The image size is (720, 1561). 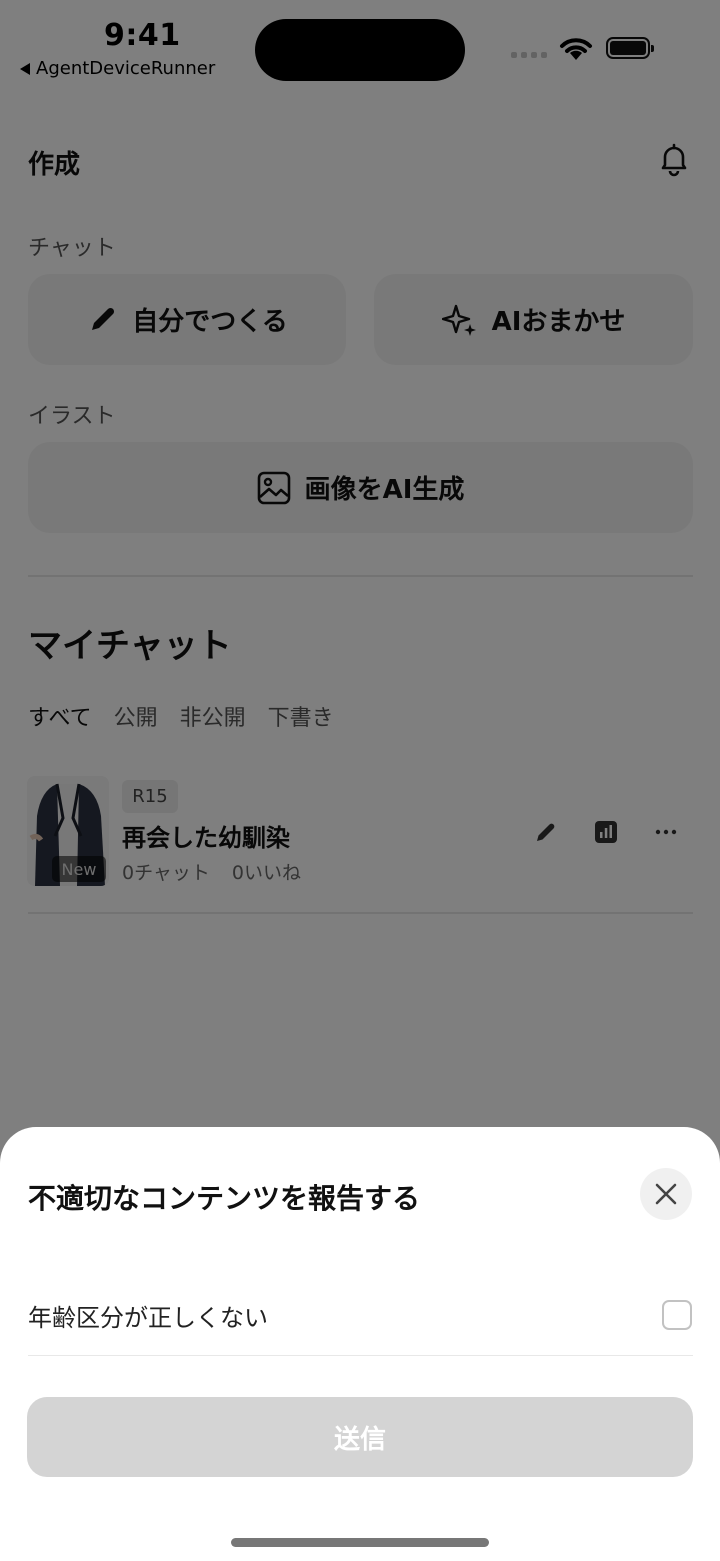 What do you see at coordinates (360, 1542) in the screenshot?
I see `home-indicator` at bounding box center [360, 1542].